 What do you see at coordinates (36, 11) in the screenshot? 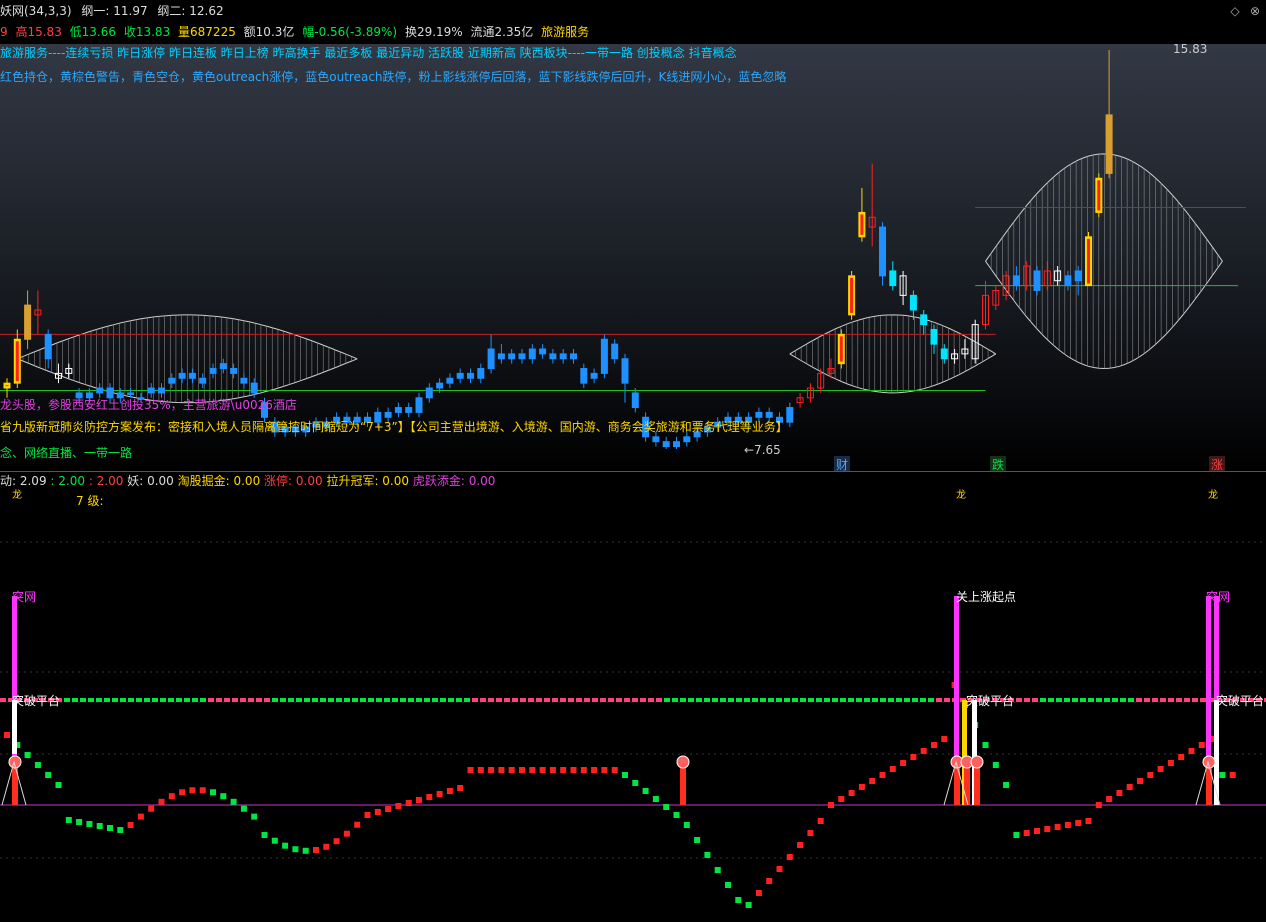
I see `indicator-title: 妖网(34,3,3)` at bounding box center [36, 11].